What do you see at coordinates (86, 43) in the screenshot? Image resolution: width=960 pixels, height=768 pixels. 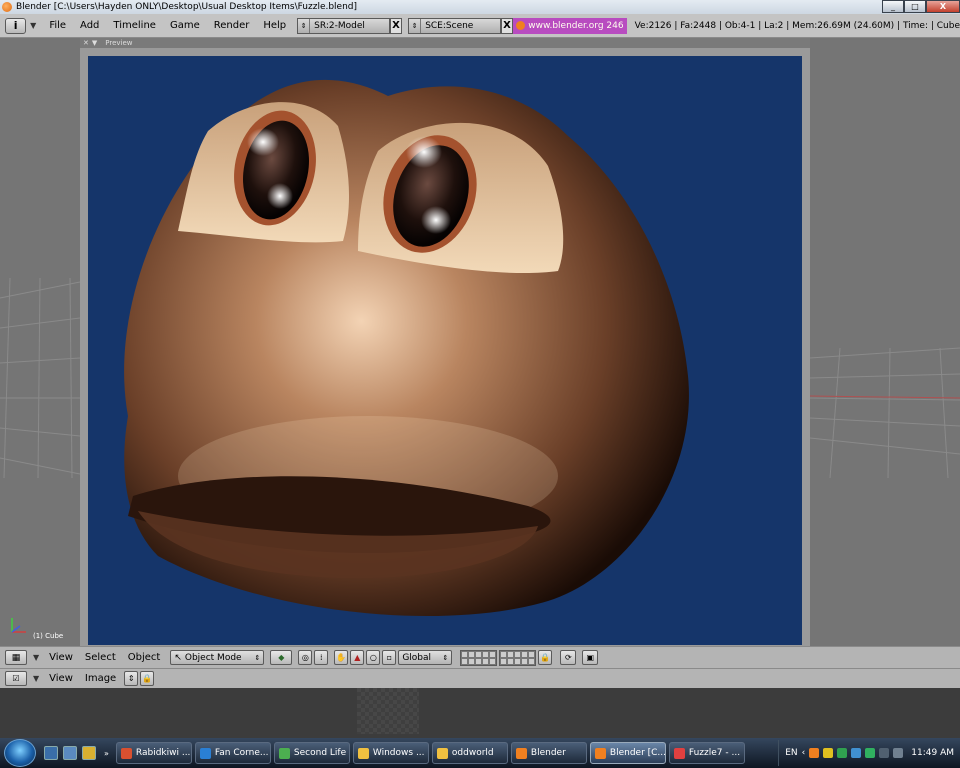 I see `preview-close-icon: ✕` at bounding box center [86, 43].